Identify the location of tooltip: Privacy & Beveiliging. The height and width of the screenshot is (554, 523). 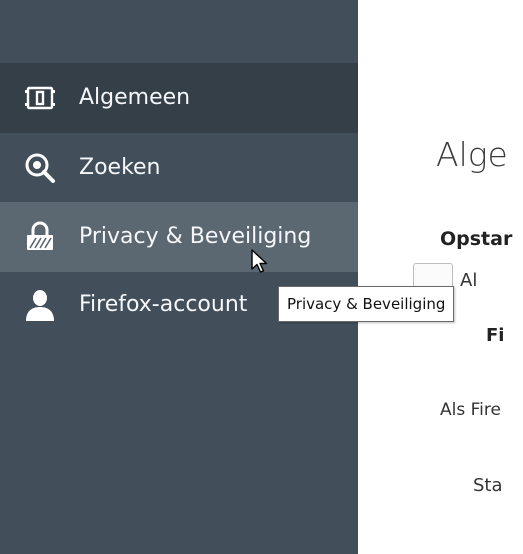
(366, 304).